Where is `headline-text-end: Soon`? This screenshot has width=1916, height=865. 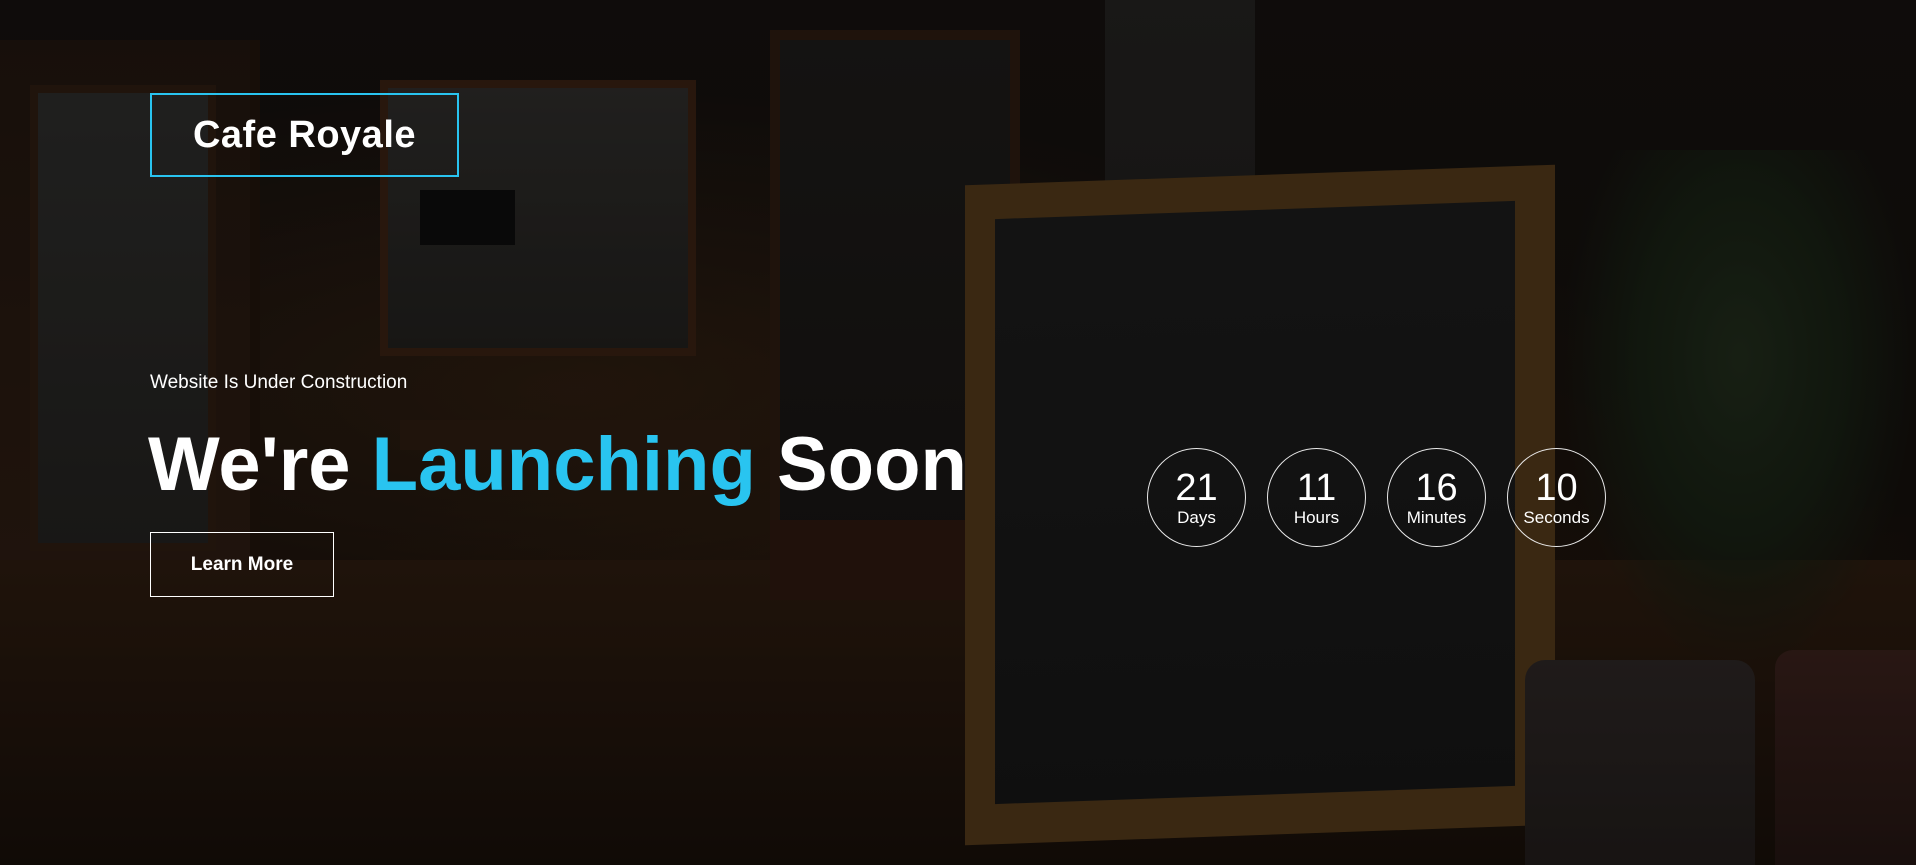 headline-text-end: Soon is located at coordinates (861, 464).